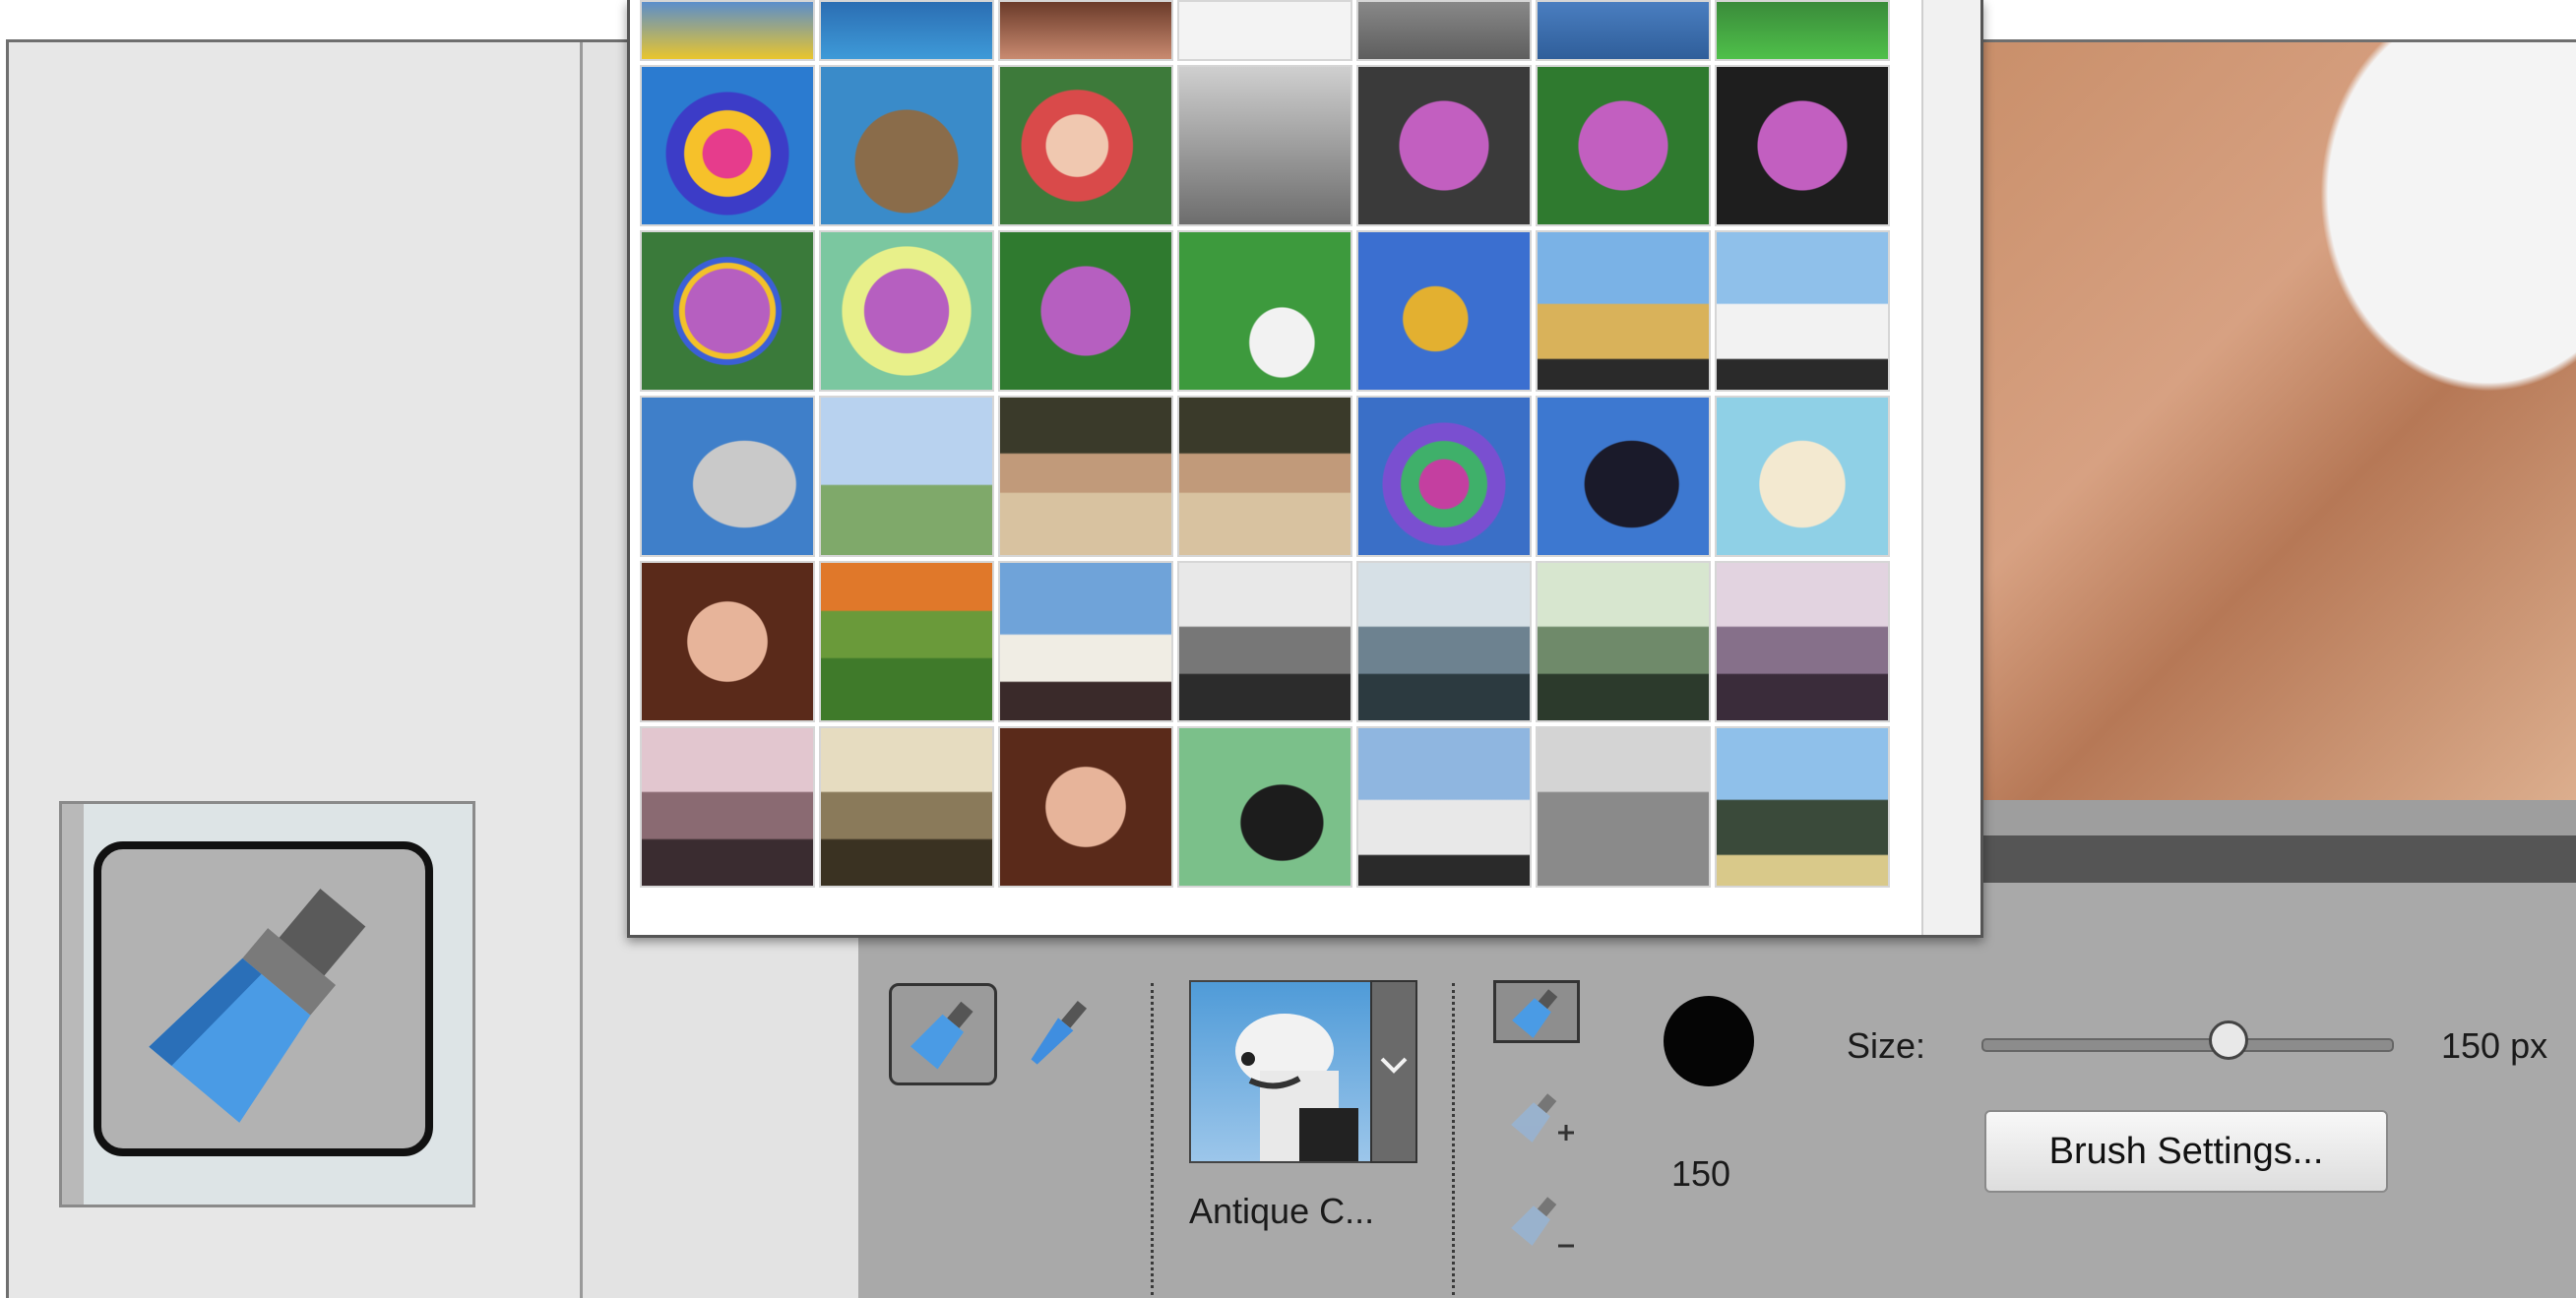  Describe the element at coordinates (2494, 1045) in the screenshot. I see `size-value: 150 px` at that location.